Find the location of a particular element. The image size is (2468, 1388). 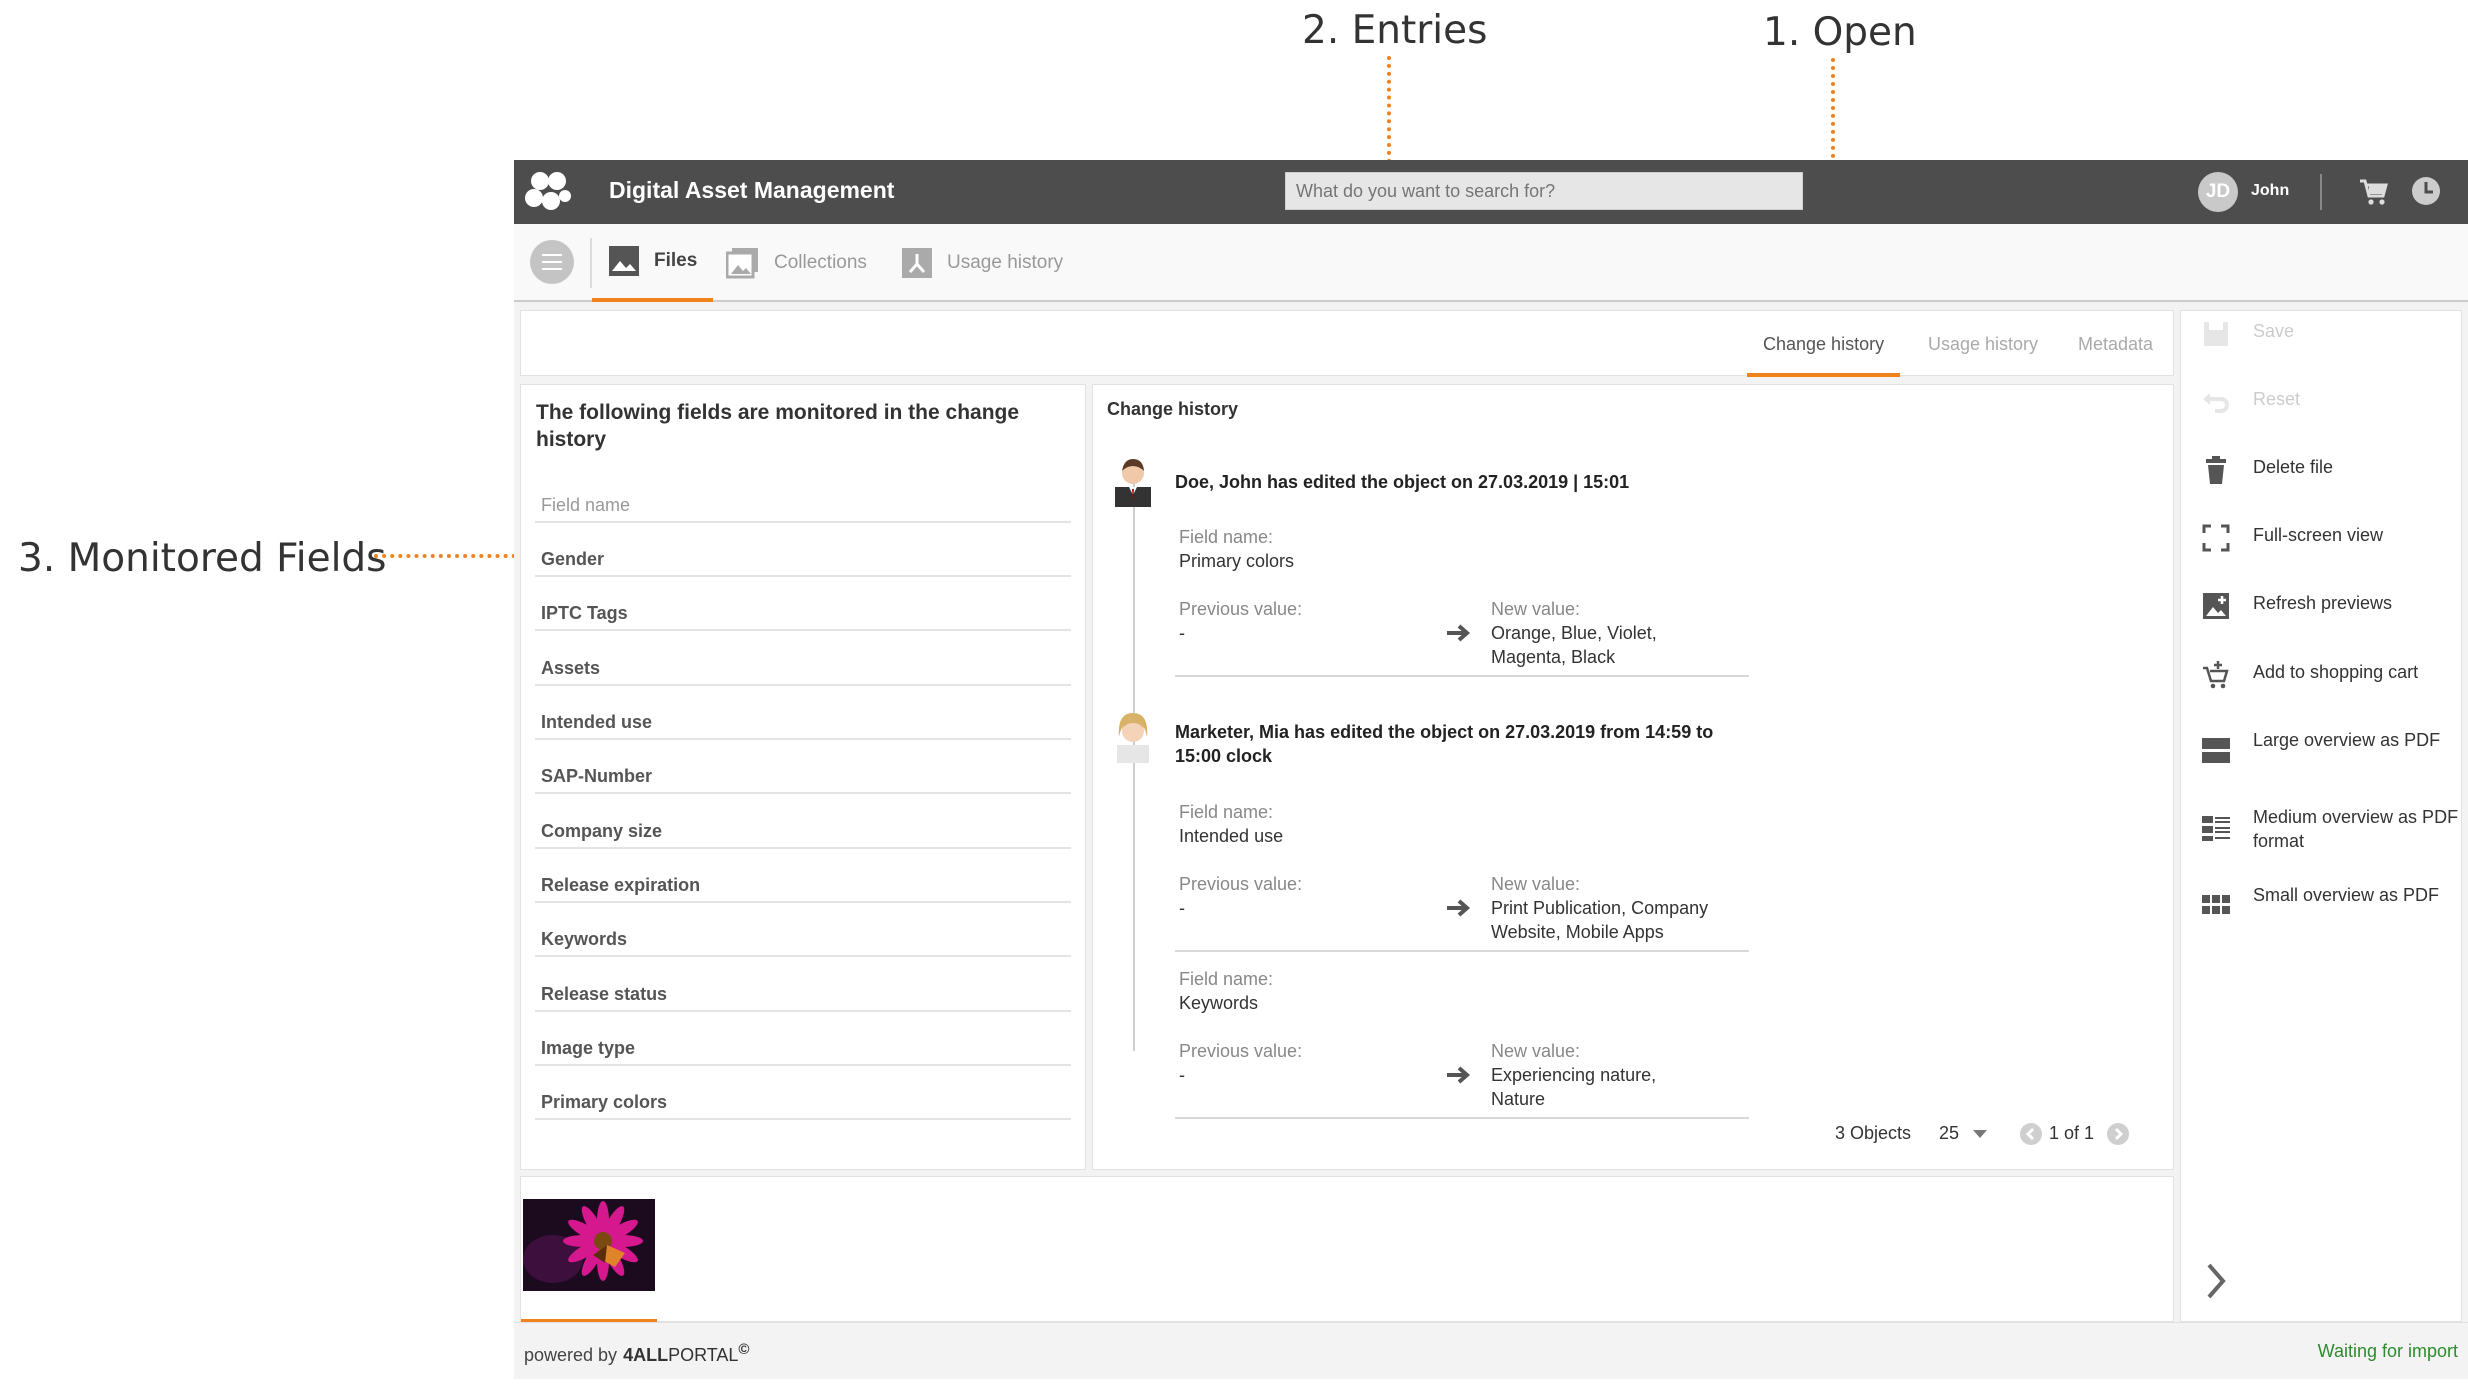

nav-tab-files: Files is located at coordinates (653, 263).